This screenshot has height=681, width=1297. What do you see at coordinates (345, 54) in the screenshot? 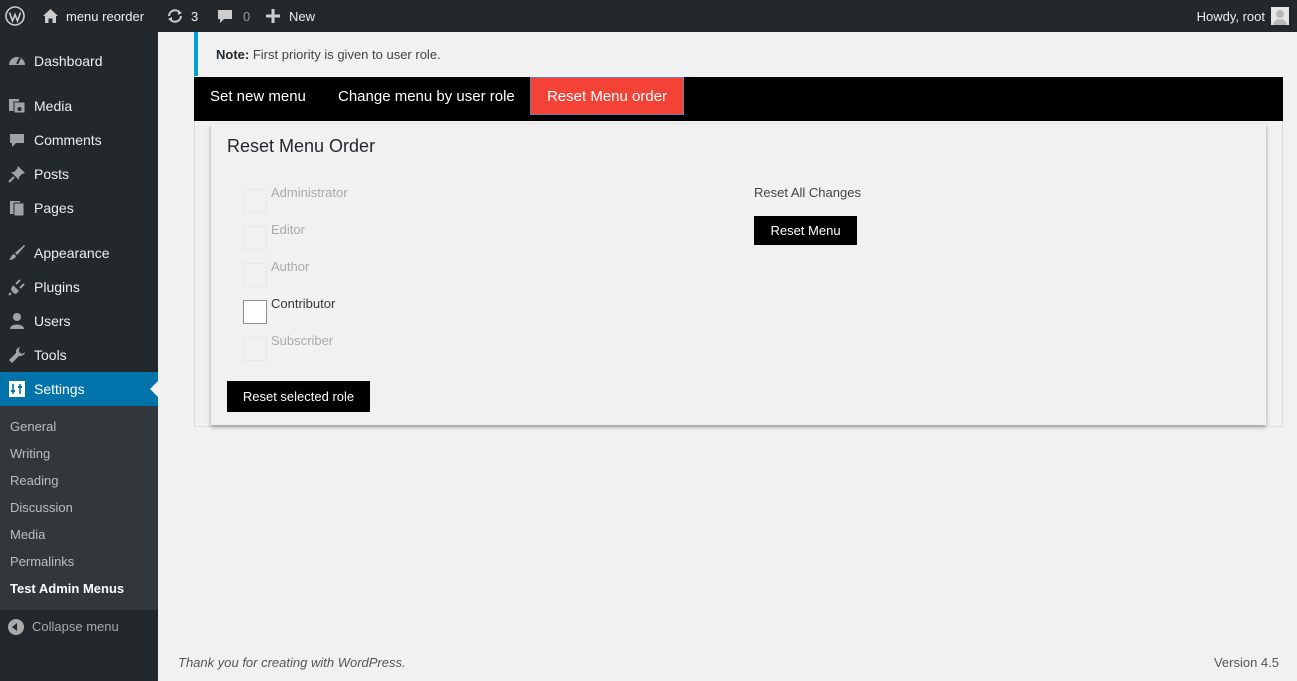
I see `notice-message: First priority is given to user role.` at bounding box center [345, 54].